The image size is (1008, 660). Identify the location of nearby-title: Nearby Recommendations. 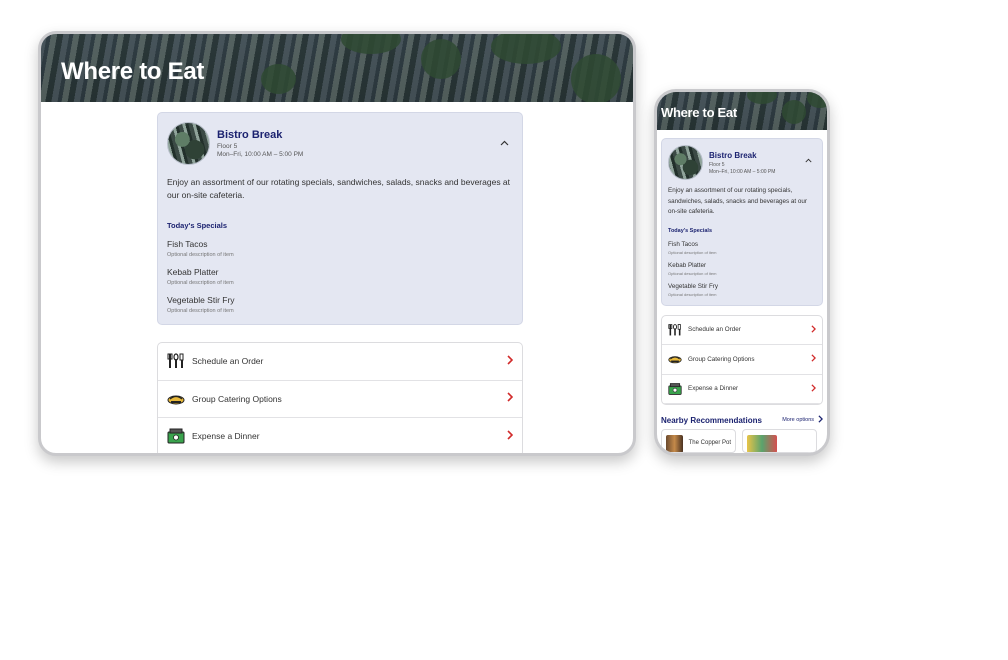
(711, 420).